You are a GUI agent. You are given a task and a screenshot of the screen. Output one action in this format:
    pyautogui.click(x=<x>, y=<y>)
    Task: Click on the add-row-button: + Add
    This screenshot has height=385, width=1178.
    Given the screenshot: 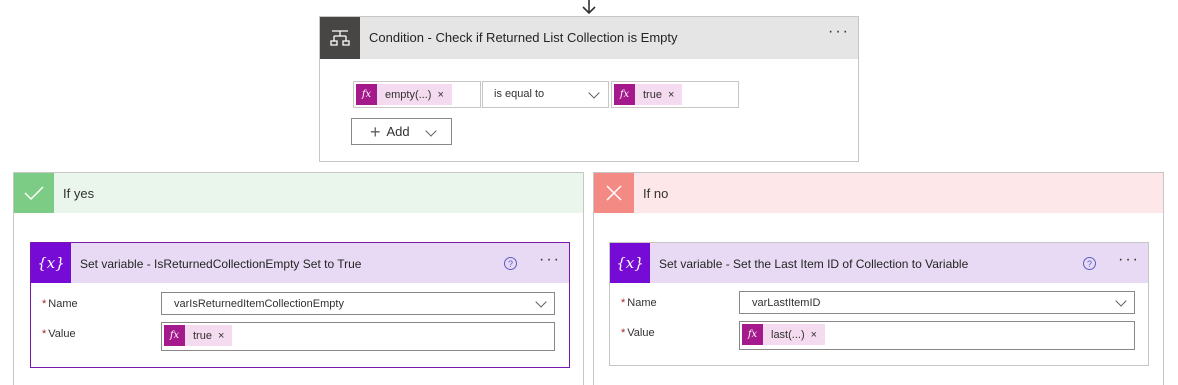 What is the action you would take?
    pyautogui.click(x=401, y=131)
    